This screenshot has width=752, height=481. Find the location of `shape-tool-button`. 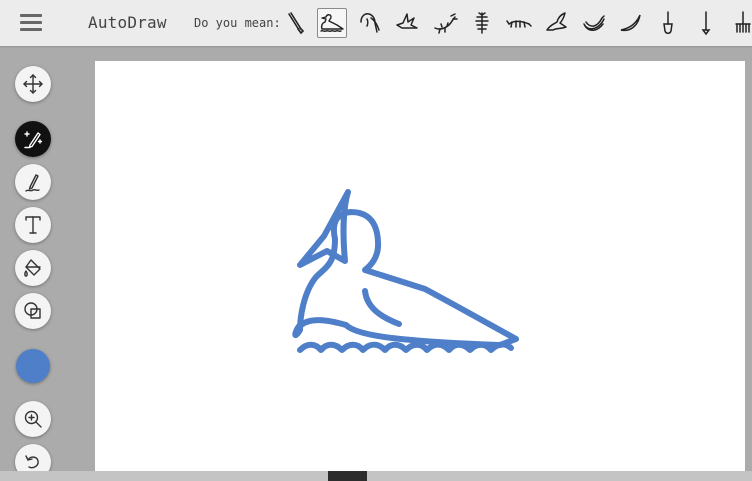

shape-tool-button is located at coordinates (33, 311).